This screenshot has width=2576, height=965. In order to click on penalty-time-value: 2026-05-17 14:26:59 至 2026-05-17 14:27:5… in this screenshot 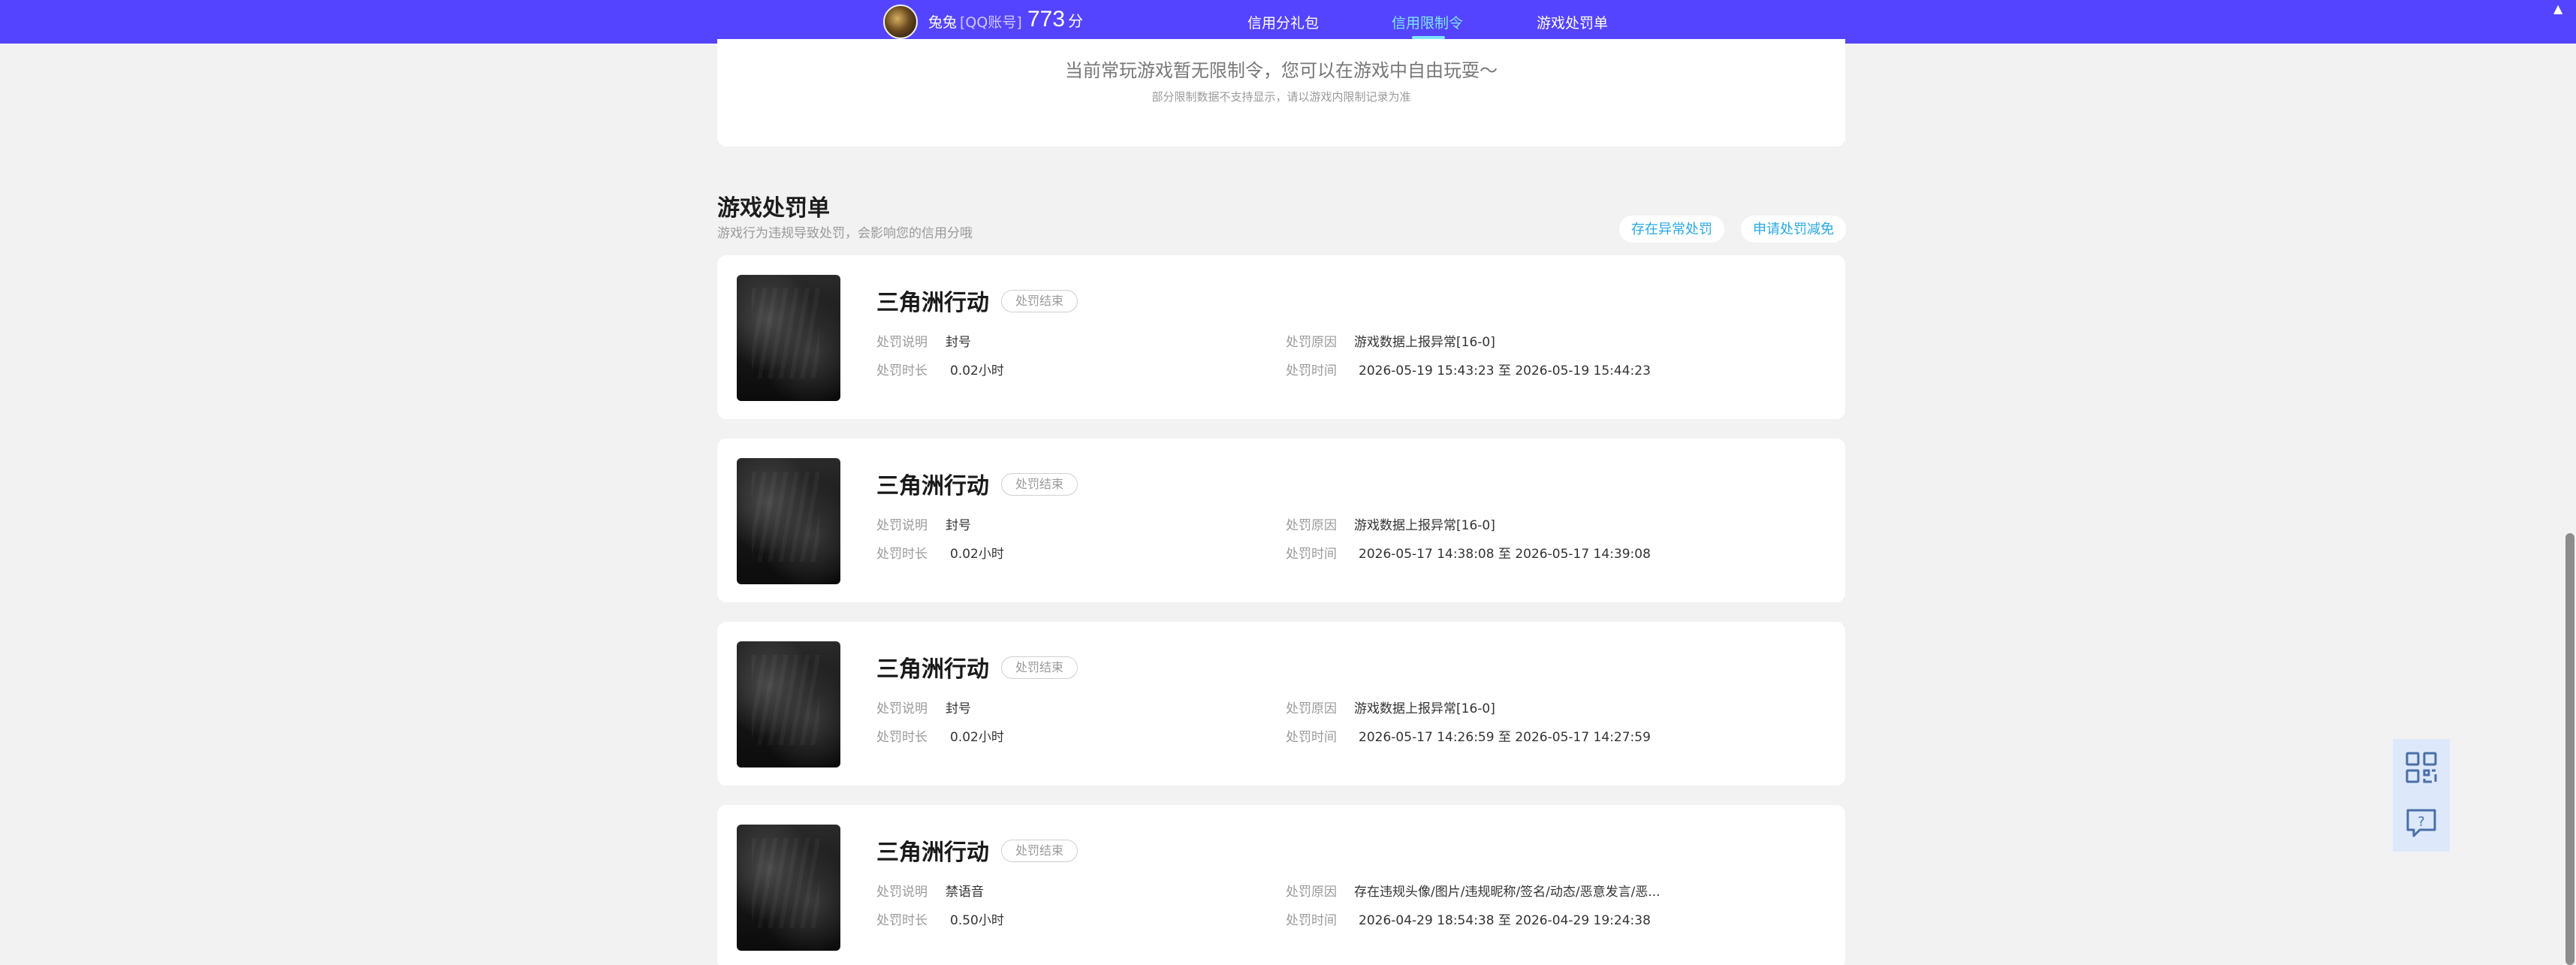, I will do `click(1505, 737)`.